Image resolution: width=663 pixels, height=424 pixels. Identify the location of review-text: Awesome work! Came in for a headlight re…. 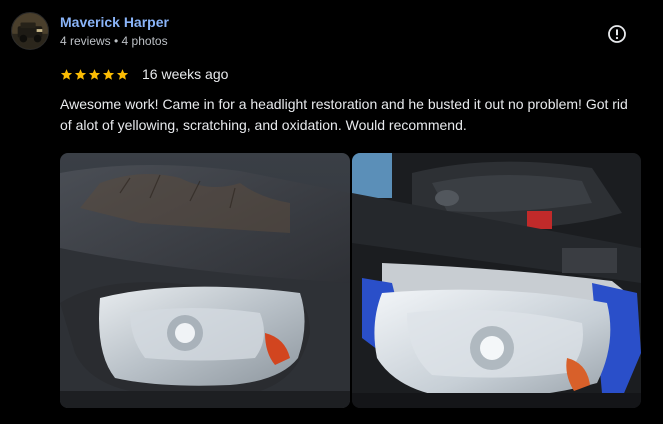
(344, 114).